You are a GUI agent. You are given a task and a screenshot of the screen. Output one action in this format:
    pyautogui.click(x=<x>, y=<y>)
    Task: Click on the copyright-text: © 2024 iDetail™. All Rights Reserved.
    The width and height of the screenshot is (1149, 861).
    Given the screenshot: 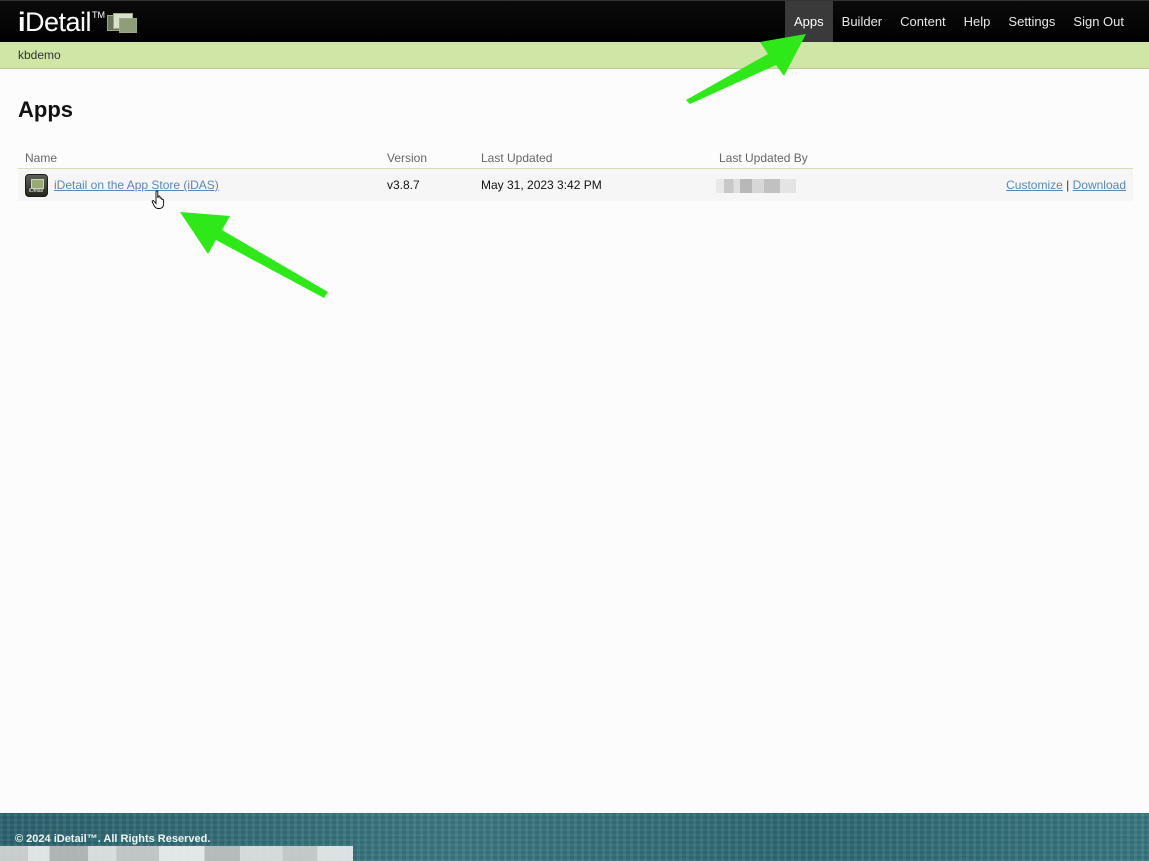 What is the action you would take?
    pyautogui.click(x=113, y=839)
    